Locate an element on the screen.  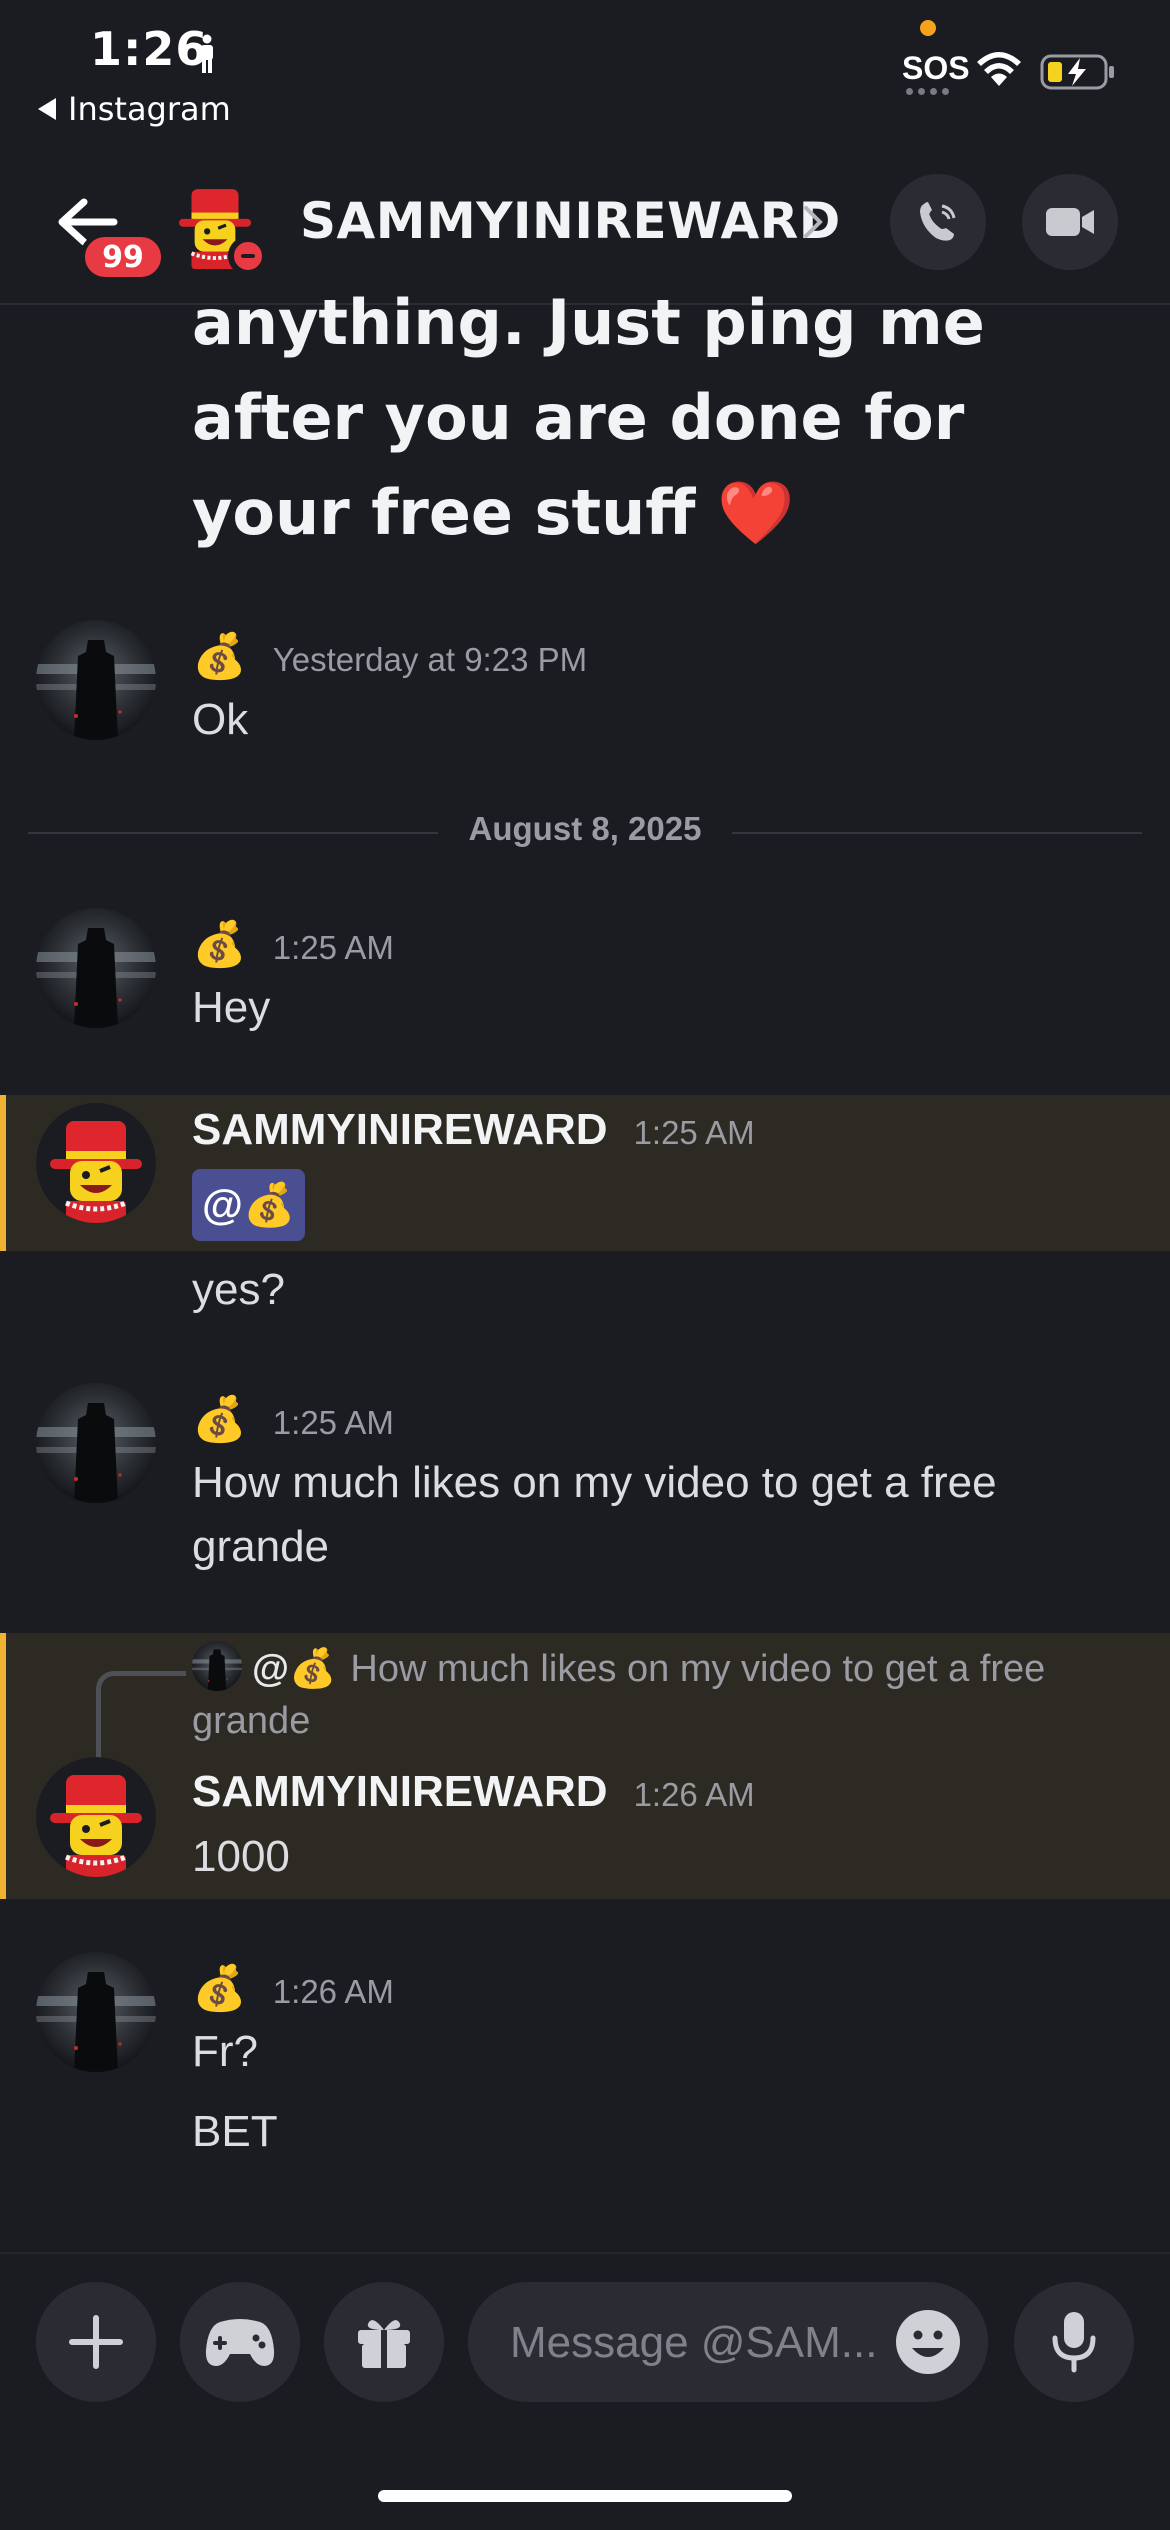
back-triangle-icon is located at coordinates (47, 109).